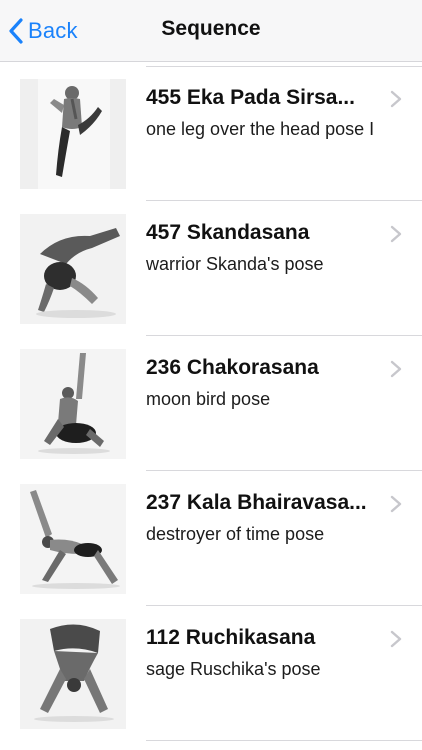 The image size is (422, 750). Describe the element at coordinates (235, 534) in the screenshot. I see `pose-subtitle: destroyer of time pose` at that location.